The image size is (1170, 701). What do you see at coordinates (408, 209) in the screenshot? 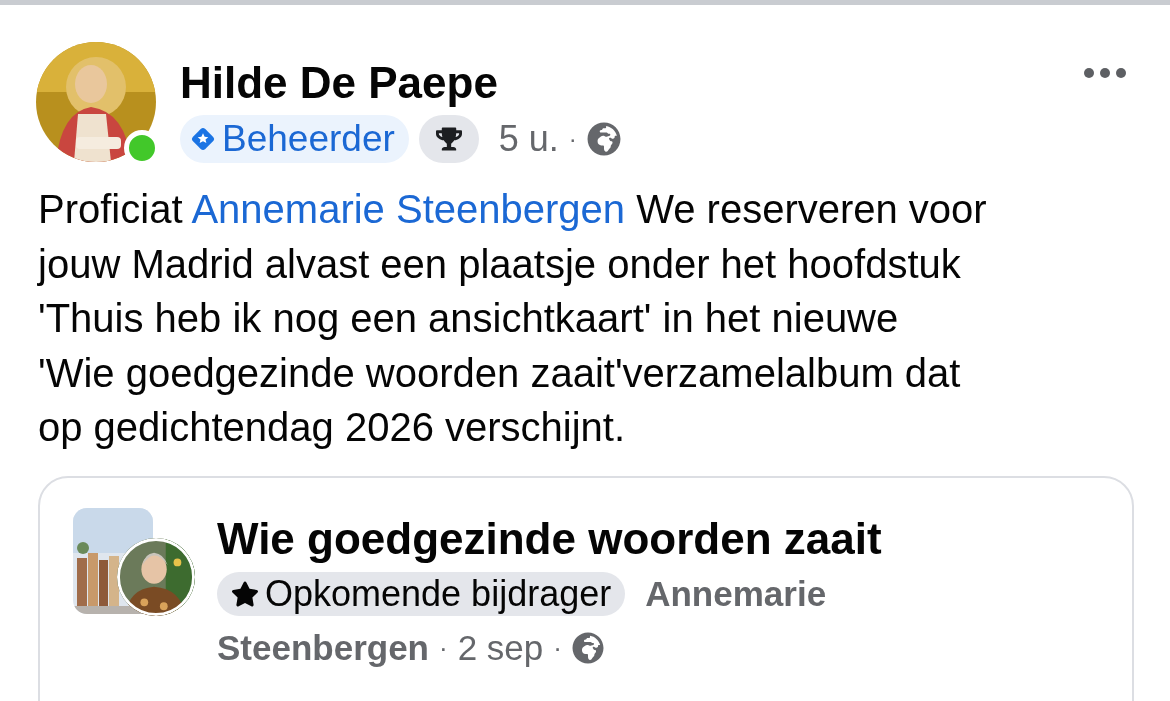
I see `mention-link: Annemarie Steenbergen` at bounding box center [408, 209].